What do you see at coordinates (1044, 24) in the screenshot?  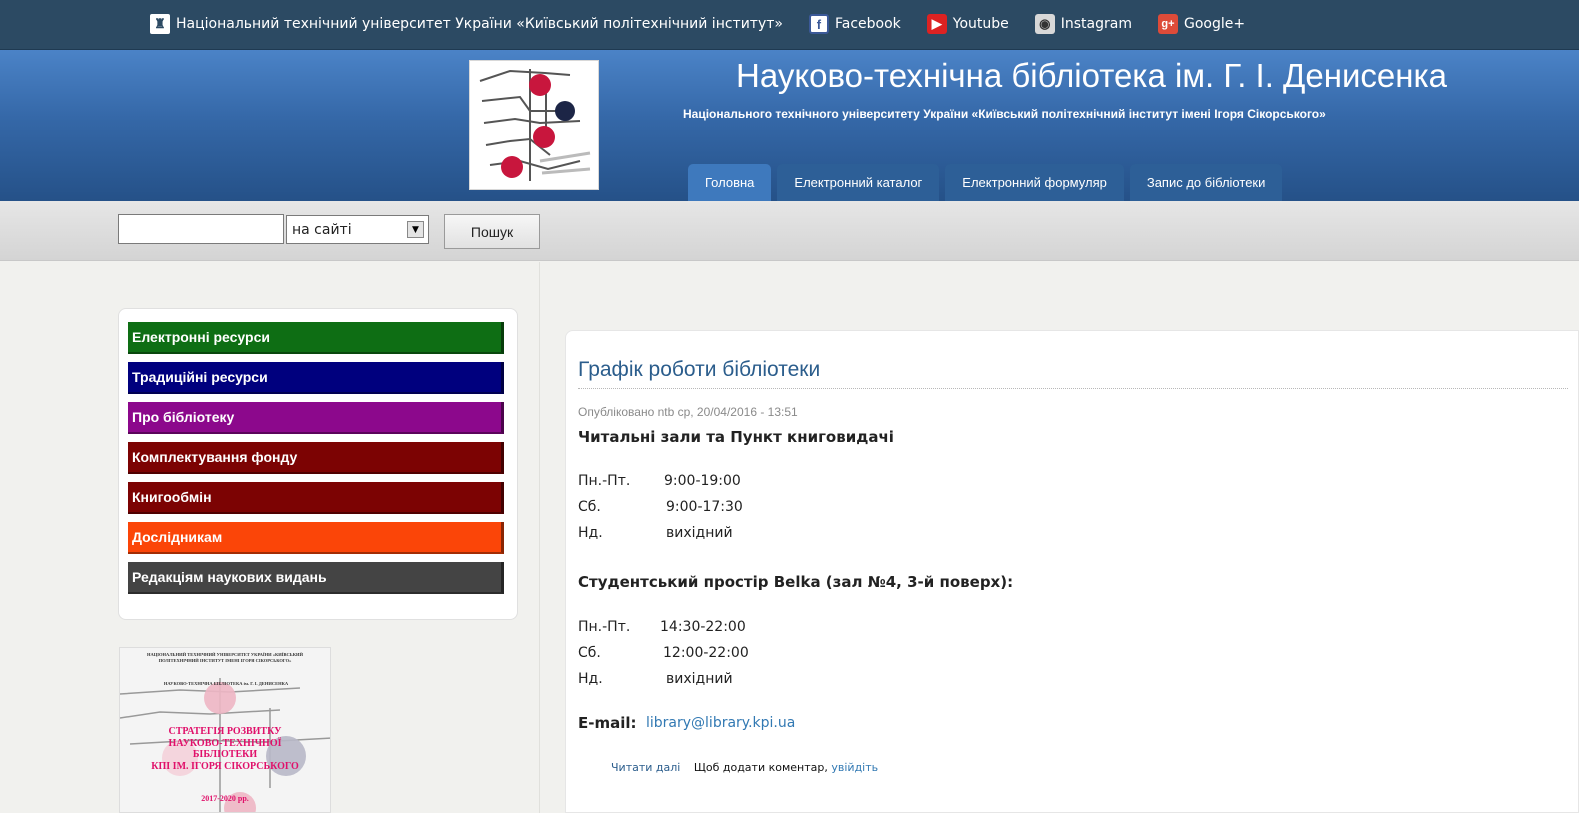 I see `instagram-icon: ◉` at bounding box center [1044, 24].